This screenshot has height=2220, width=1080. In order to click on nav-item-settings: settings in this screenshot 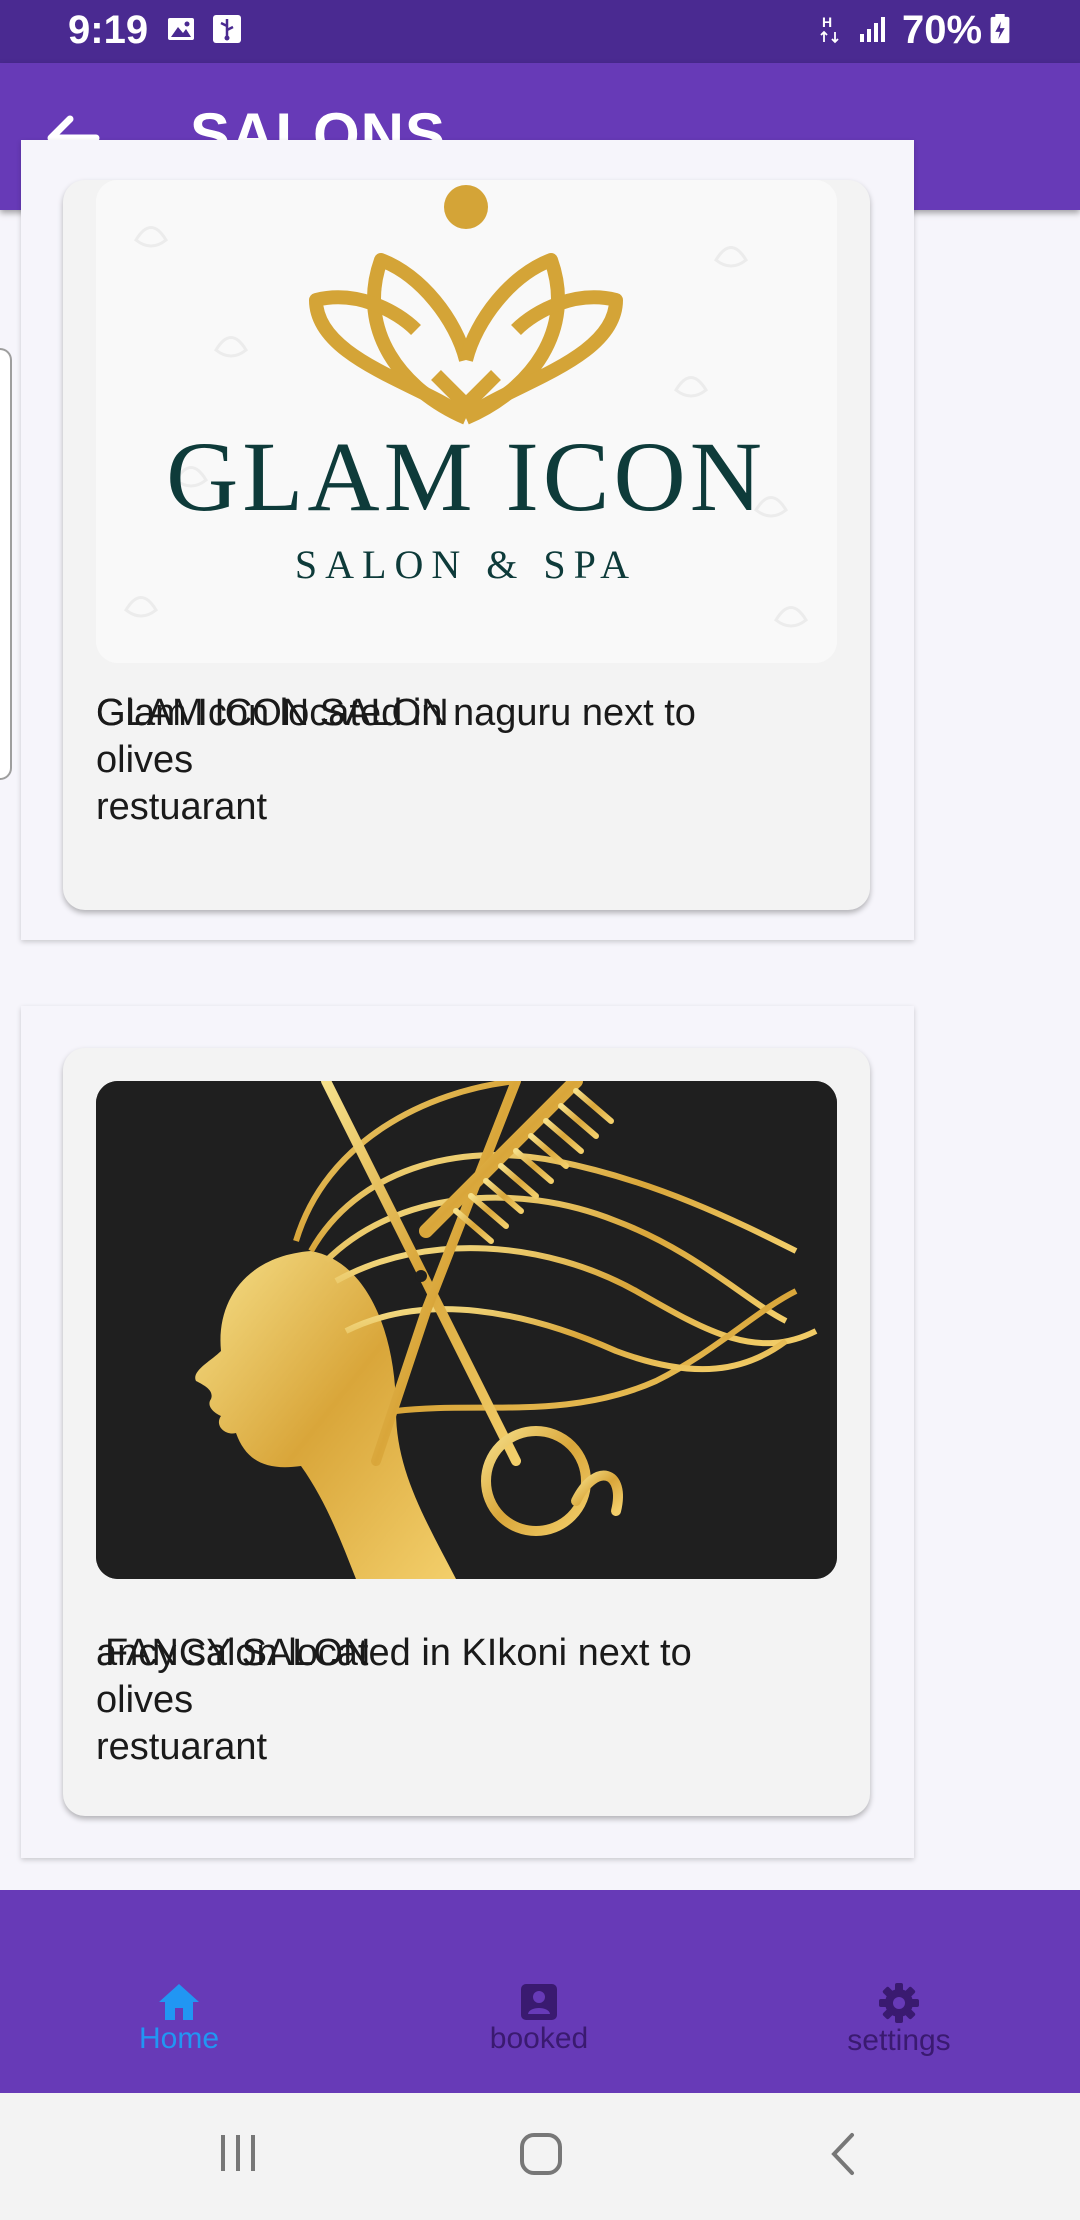, I will do `click(899, 2020)`.